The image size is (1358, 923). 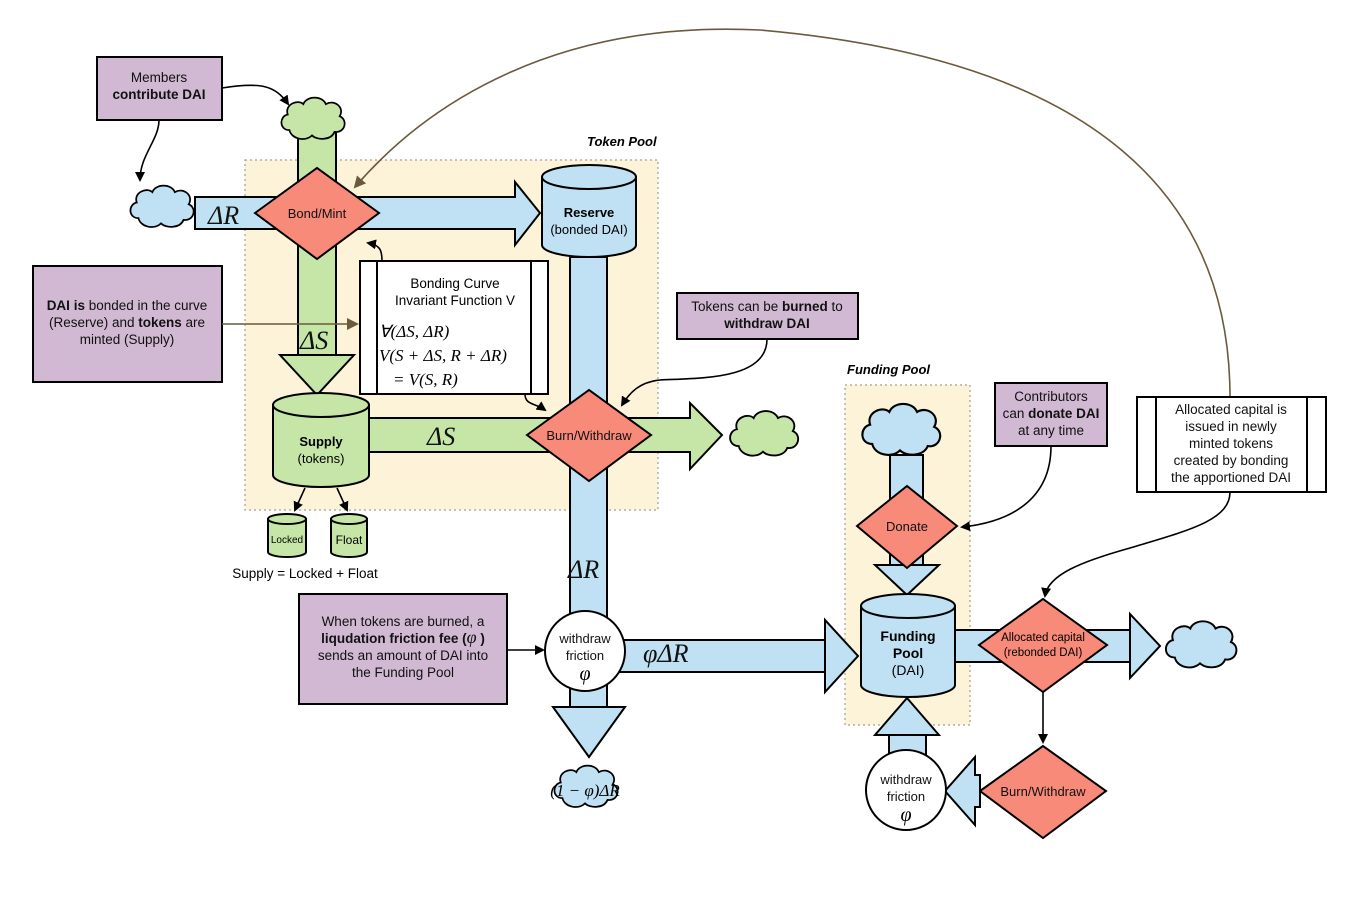 What do you see at coordinates (146, 305) in the screenshot?
I see `bonded-note-text1: bonded in the curve` at bounding box center [146, 305].